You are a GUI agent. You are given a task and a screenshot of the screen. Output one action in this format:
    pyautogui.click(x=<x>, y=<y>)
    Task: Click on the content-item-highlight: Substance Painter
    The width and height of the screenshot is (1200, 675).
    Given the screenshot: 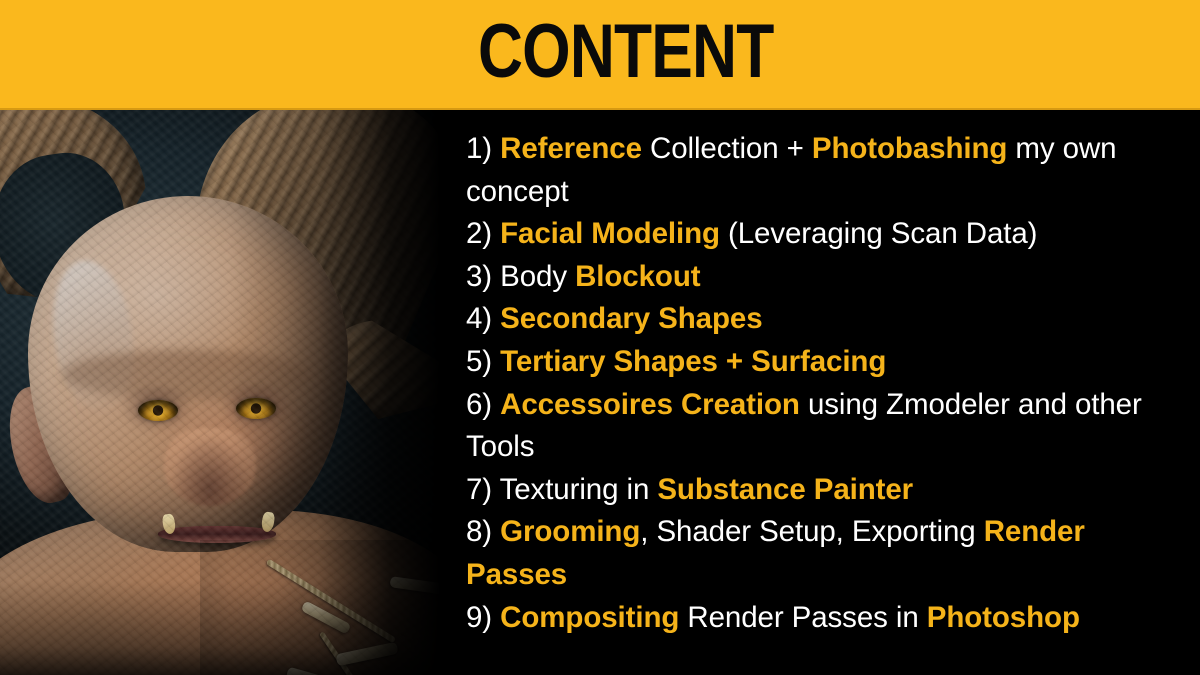 What is the action you would take?
    pyautogui.click(x=785, y=489)
    